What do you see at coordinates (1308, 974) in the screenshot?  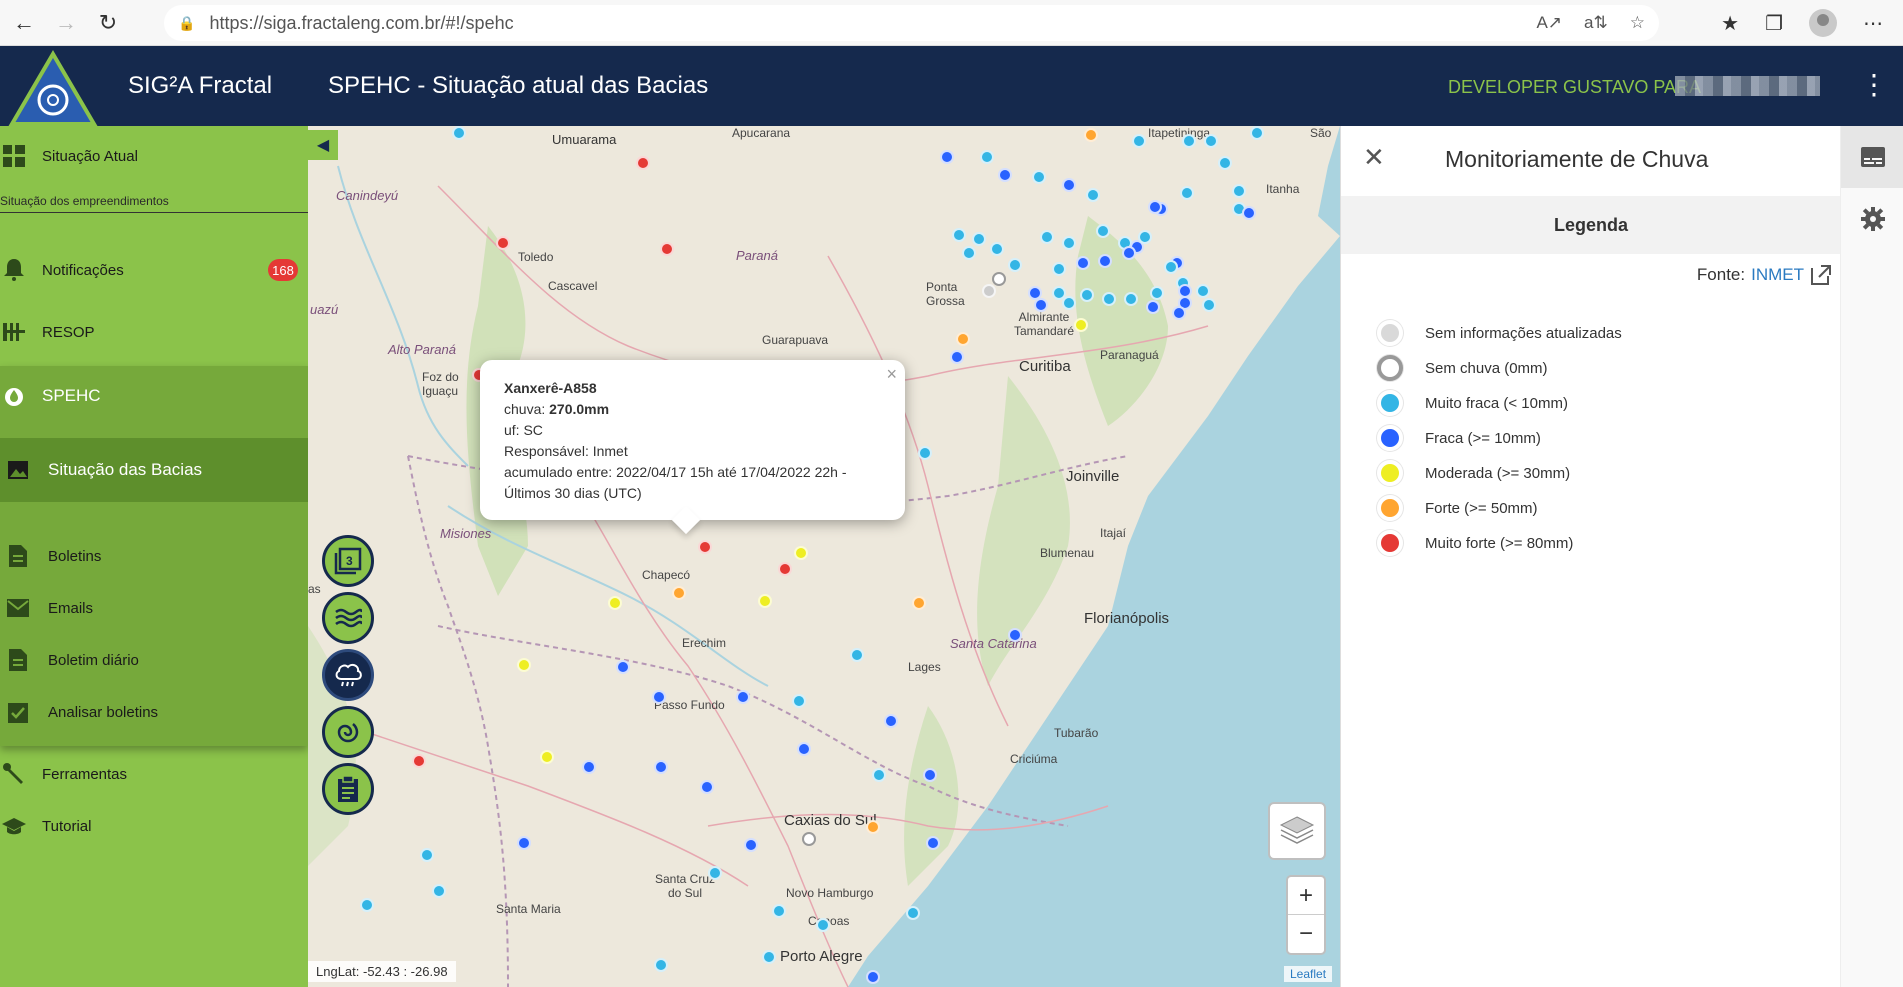 I see `leaflet-attribution-link: Leaflet` at bounding box center [1308, 974].